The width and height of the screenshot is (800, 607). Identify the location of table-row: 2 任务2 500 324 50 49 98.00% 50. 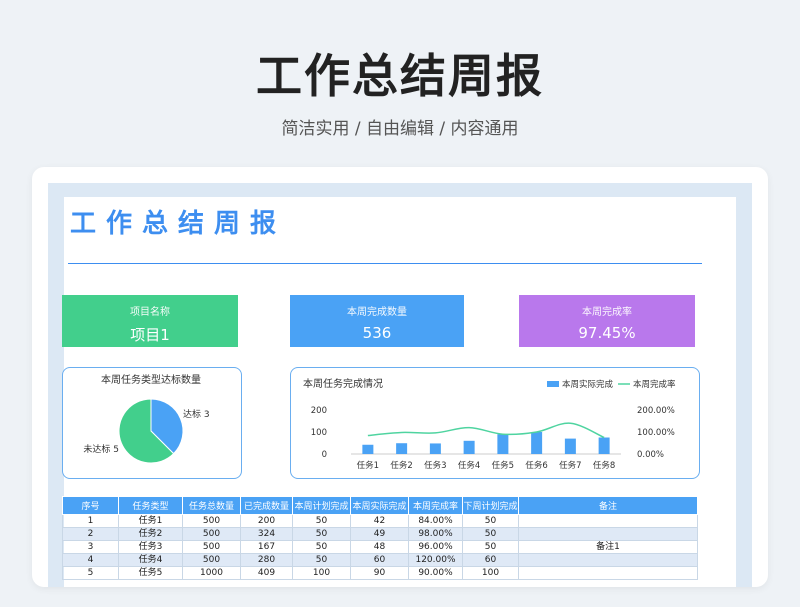
(380, 534).